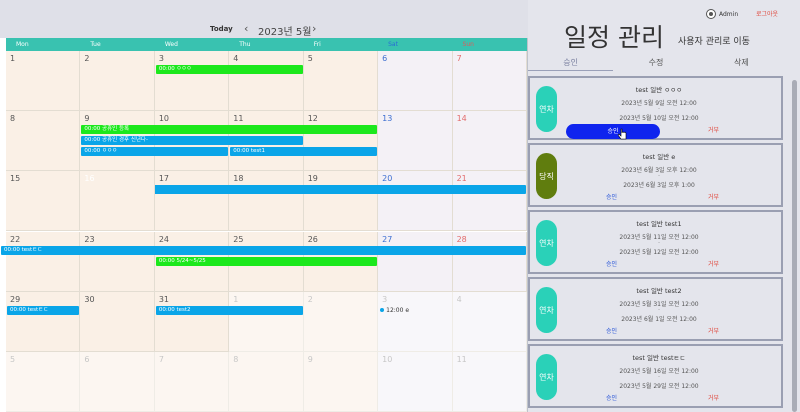 The image size is (800, 412). What do you see at coordinates (659, 224) in the screenshot?
I see `request-title: test 일반 test1` at bounding box center [659, 224].